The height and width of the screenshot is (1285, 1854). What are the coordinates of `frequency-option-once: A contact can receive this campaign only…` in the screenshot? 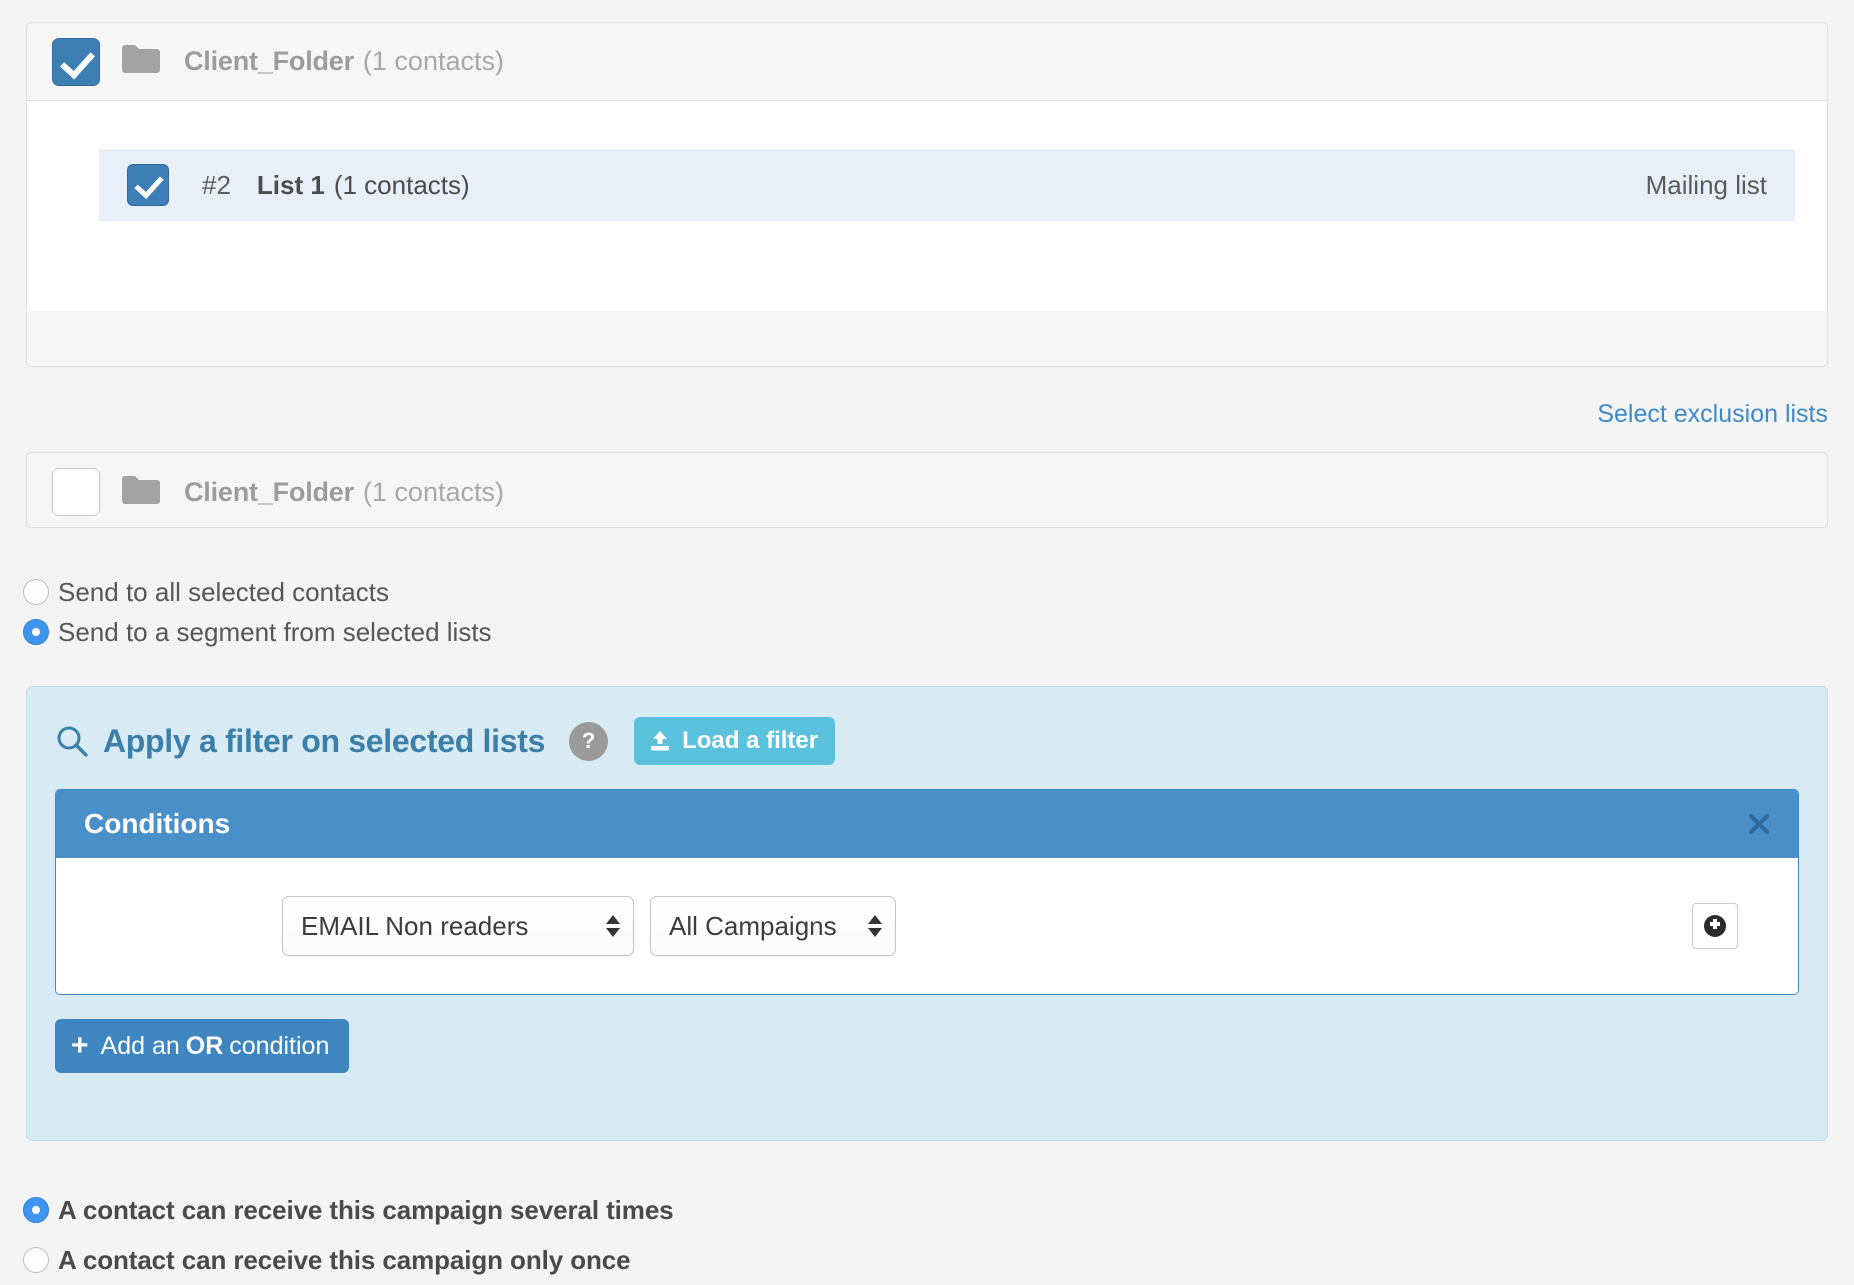 It's located at (348, 1260).